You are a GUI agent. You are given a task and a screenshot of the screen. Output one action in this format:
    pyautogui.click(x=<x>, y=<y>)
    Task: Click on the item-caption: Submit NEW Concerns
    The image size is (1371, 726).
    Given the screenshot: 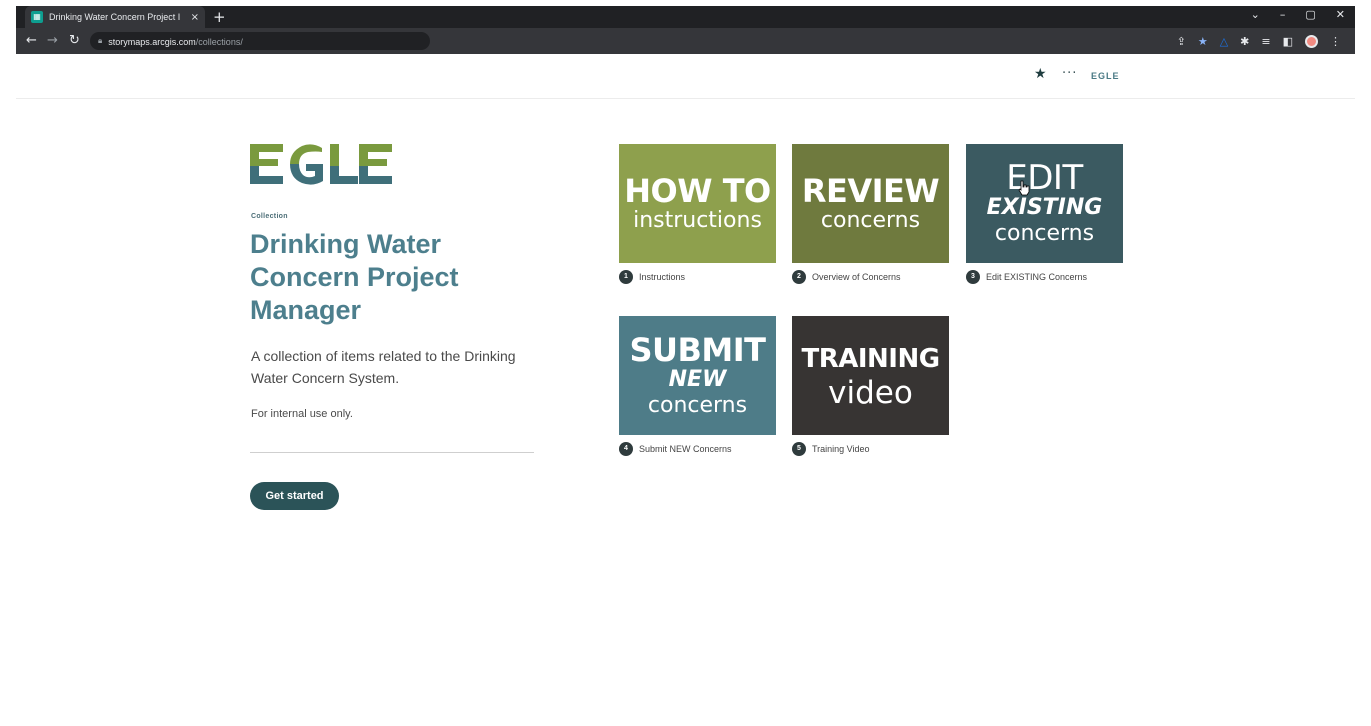 What is the action you would take?
    pyautogui.click(x=685, y=449)
    